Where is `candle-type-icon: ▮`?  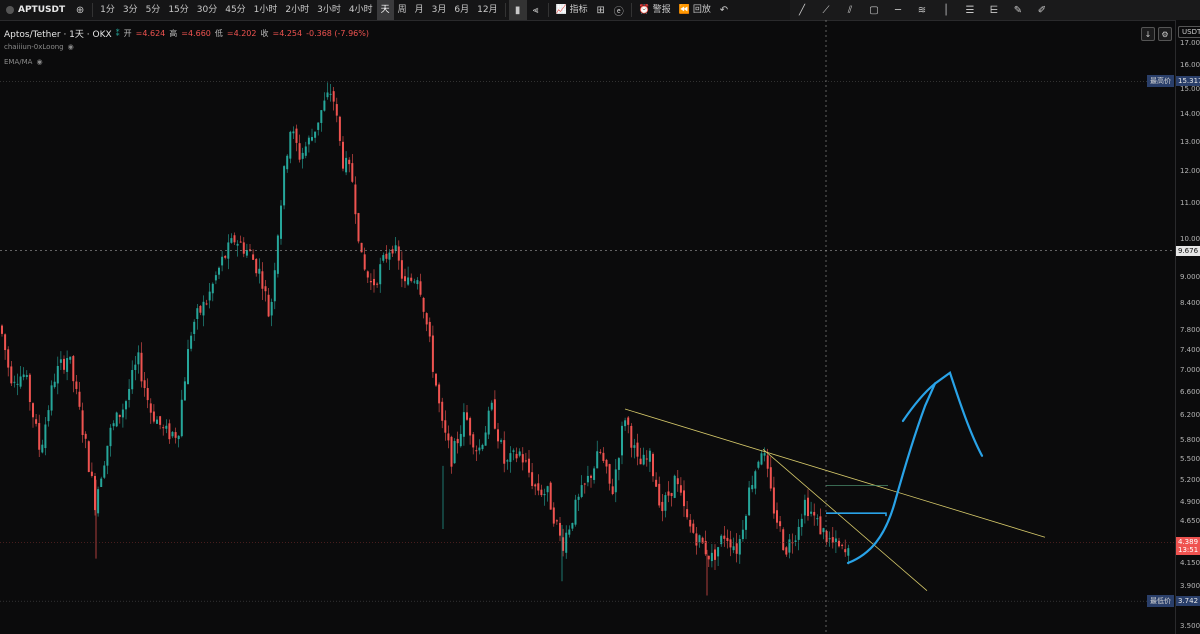 candle-type-icon: ▮ is located at coordinates (517, 10).